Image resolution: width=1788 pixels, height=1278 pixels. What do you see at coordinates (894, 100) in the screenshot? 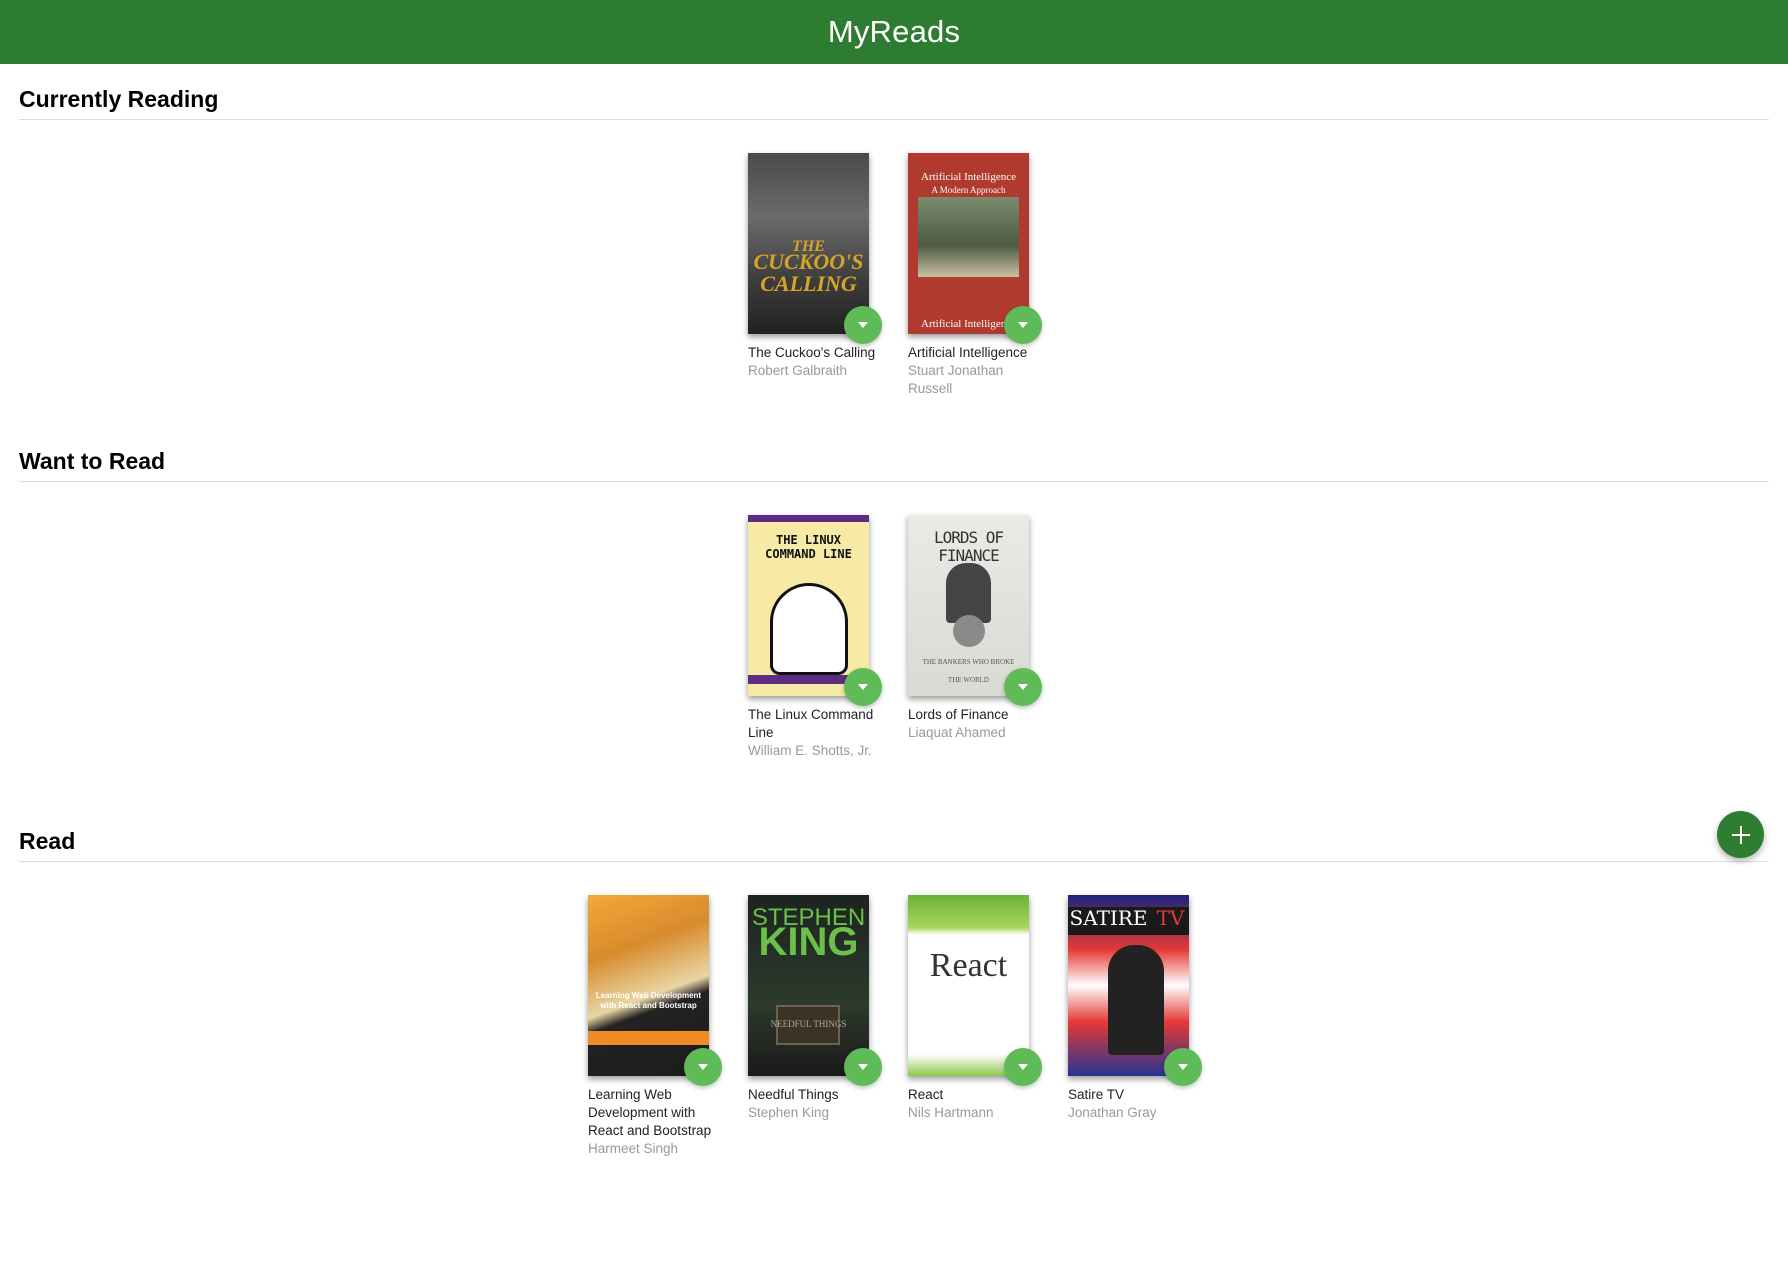
I see `shelf-title: Currently Reading` at bounding box center [894, 100].